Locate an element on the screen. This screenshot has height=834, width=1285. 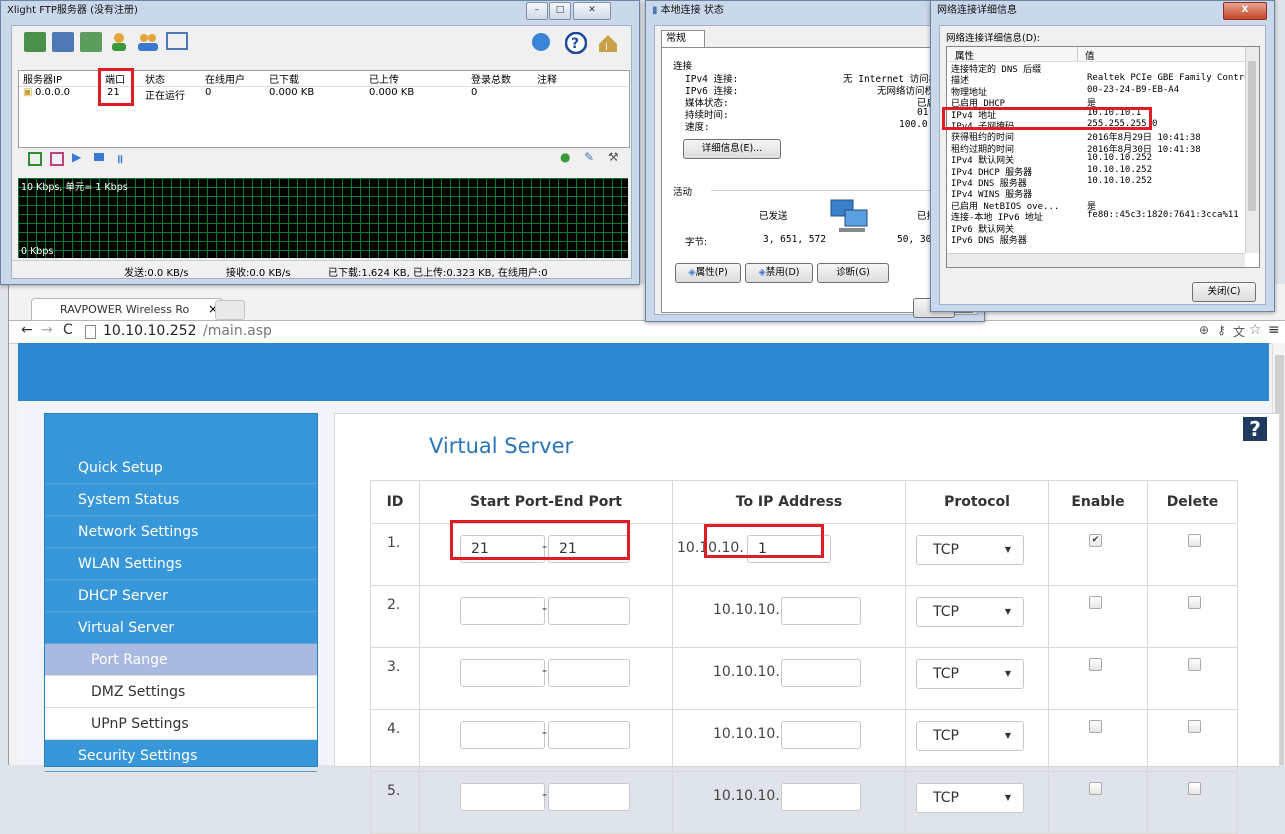
minimize-button: – is located at coordinates (537, 11).